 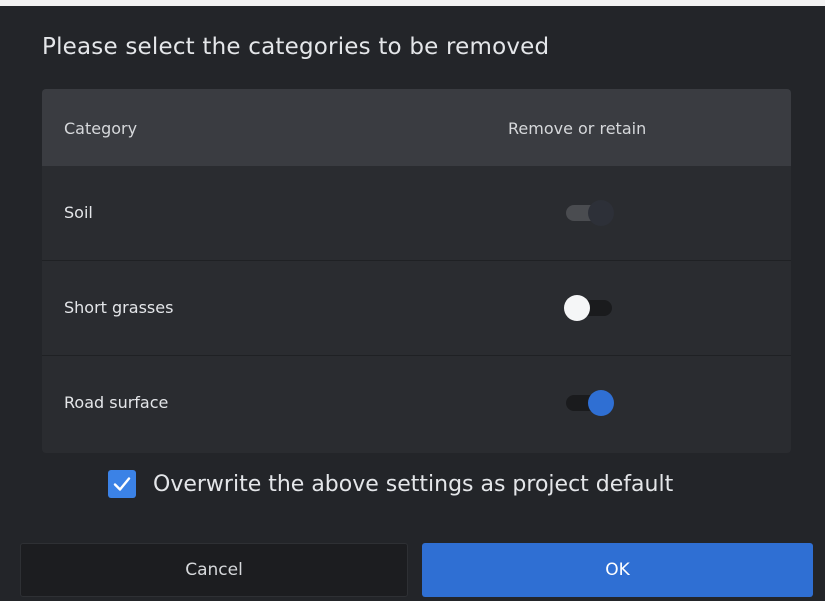 I want to click on column-header-category: Category, so click(x=101, y=128).